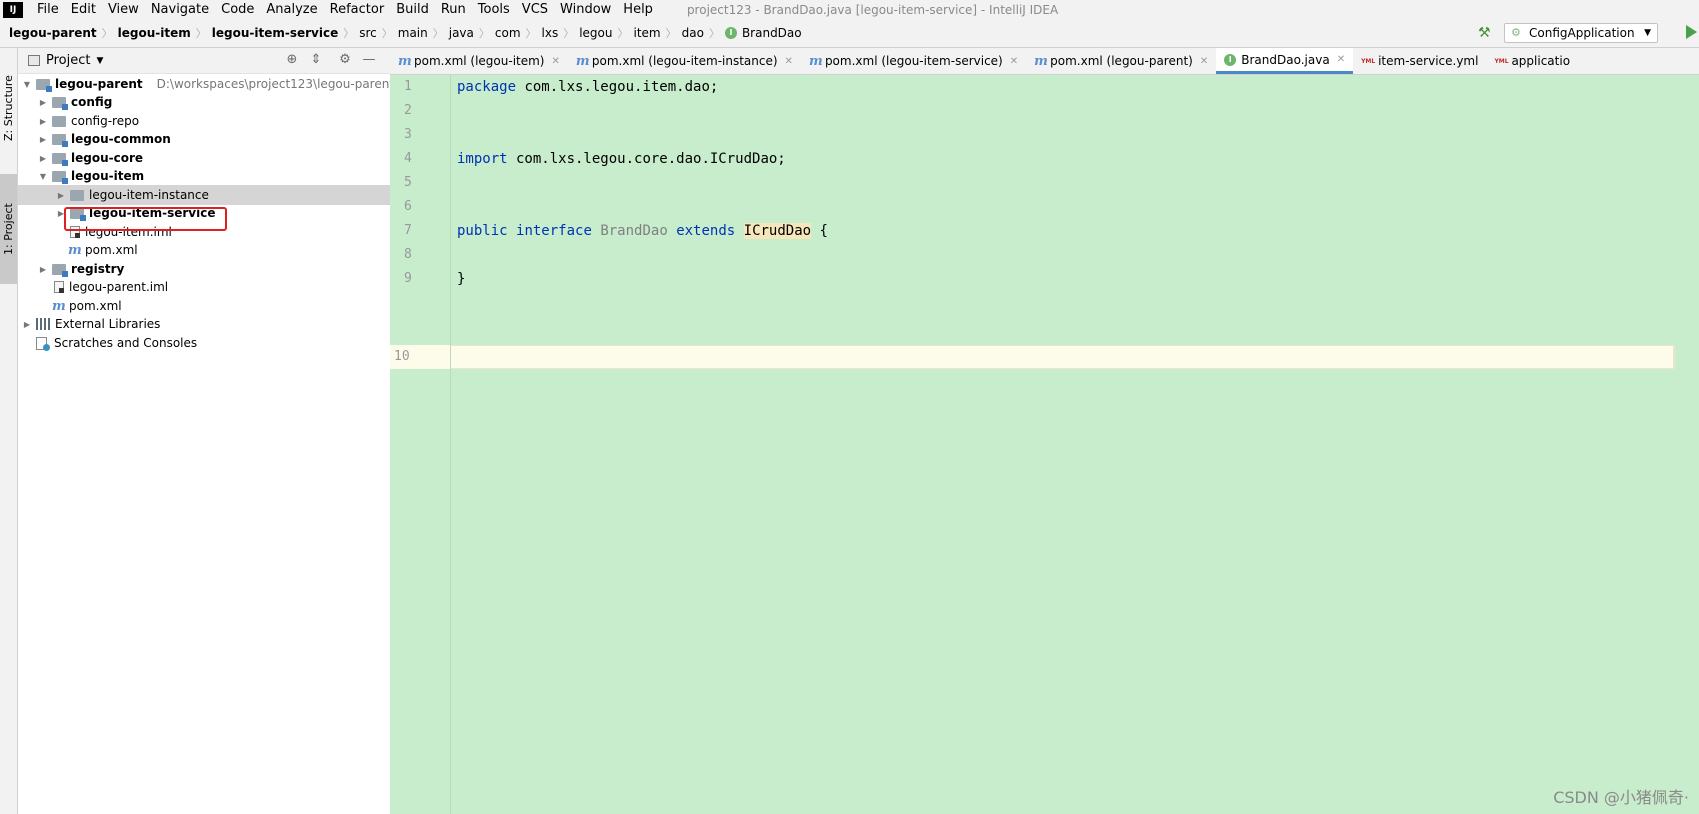 This screenshot has width=1699, height=814. What do you see at coordinates (231, 213) in the screenshot?
I see `tree-item-legou-item-service: ▶ legou-item-service` at bounding box center [231, 213].